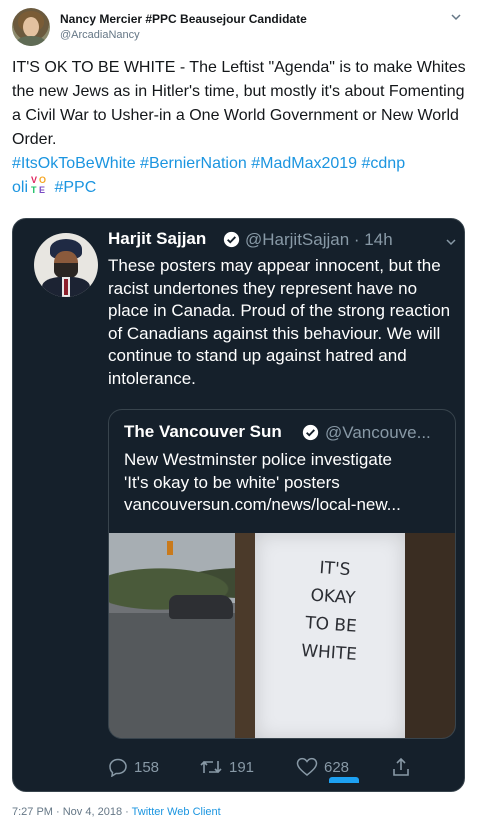  What do you see at coordinates (66, 265) in the screenshot?
I see `quoted-author-avatar` at bounding box center [66, 265].